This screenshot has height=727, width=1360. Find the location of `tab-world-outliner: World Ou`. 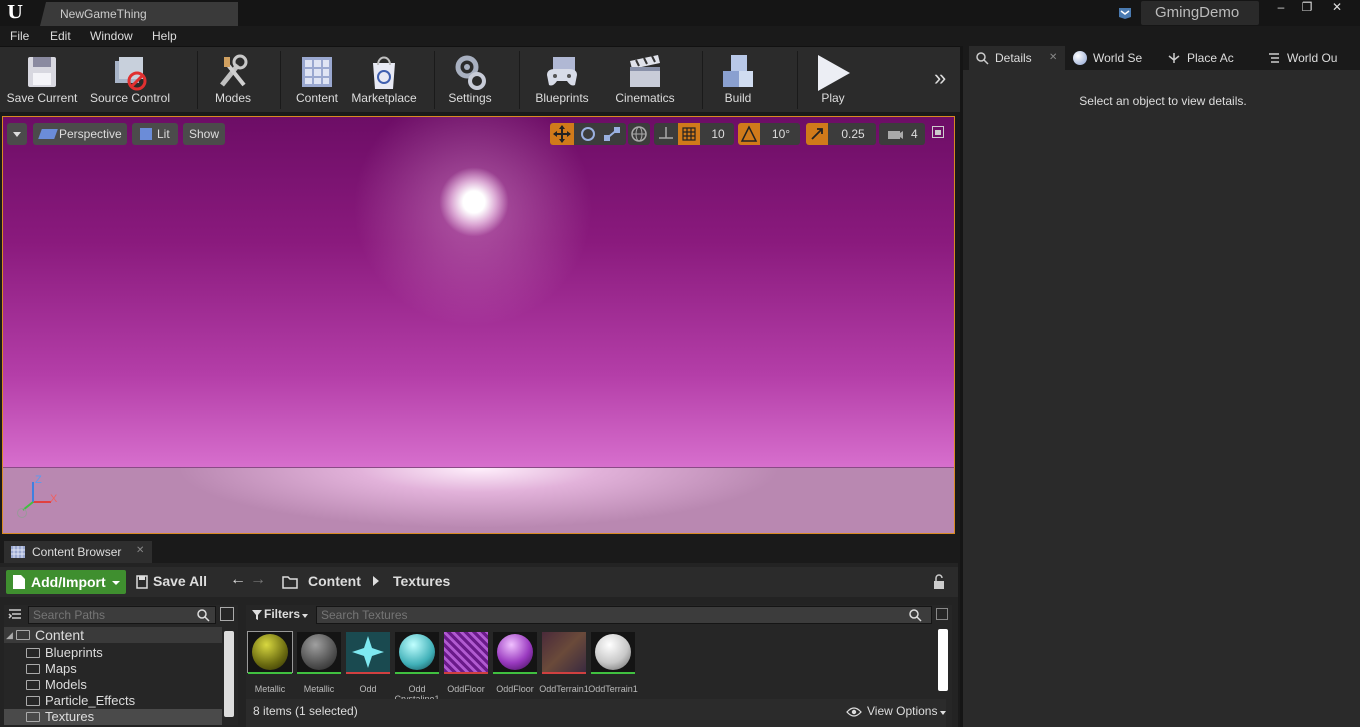

tab-world-outliner: World Ou is located at coordinates (1310, 58).